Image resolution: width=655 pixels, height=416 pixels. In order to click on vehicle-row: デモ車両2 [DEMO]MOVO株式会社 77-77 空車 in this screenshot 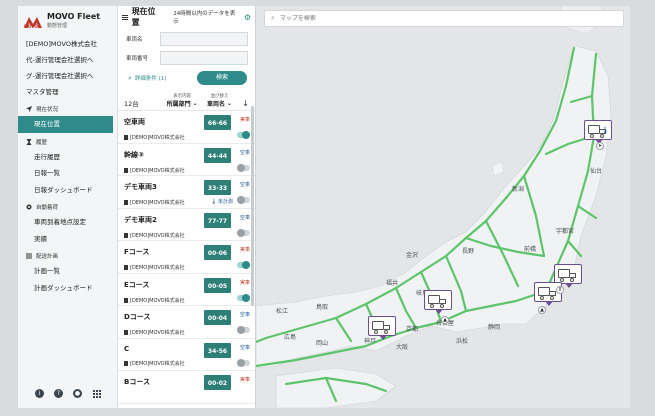, I will do `click(186, 225)`.